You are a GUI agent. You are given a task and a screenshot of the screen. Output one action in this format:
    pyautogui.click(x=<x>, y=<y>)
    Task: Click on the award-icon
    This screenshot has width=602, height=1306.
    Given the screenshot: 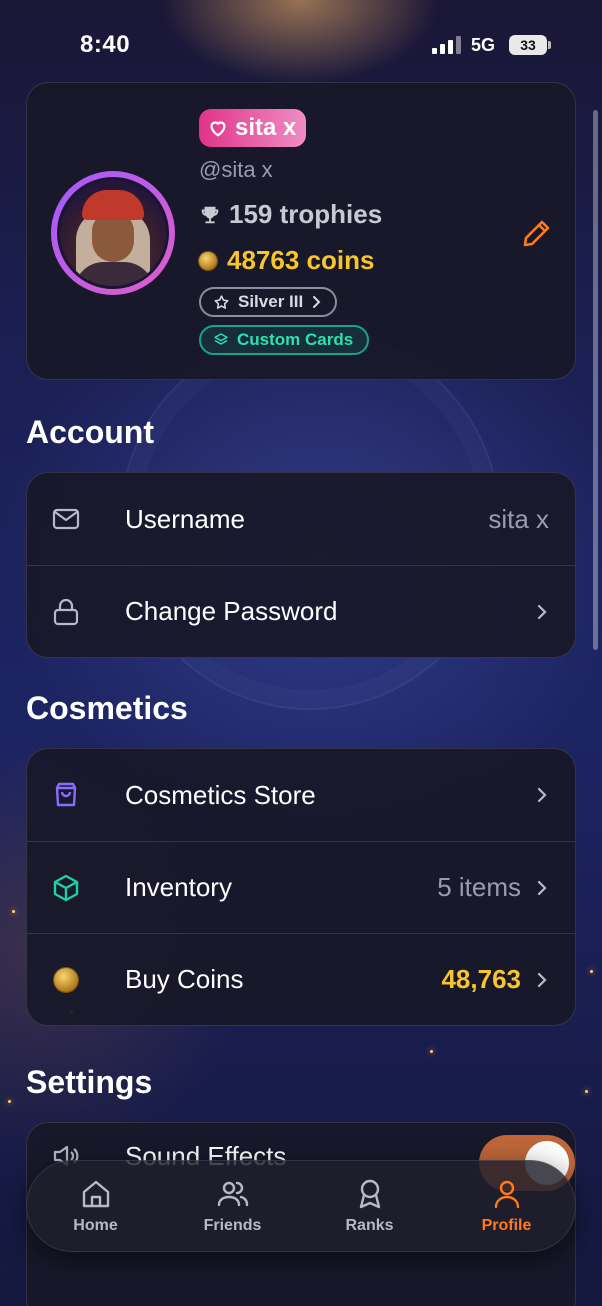 What is the action you would take?
    pyautogui.click(x=369, y=1194)
    